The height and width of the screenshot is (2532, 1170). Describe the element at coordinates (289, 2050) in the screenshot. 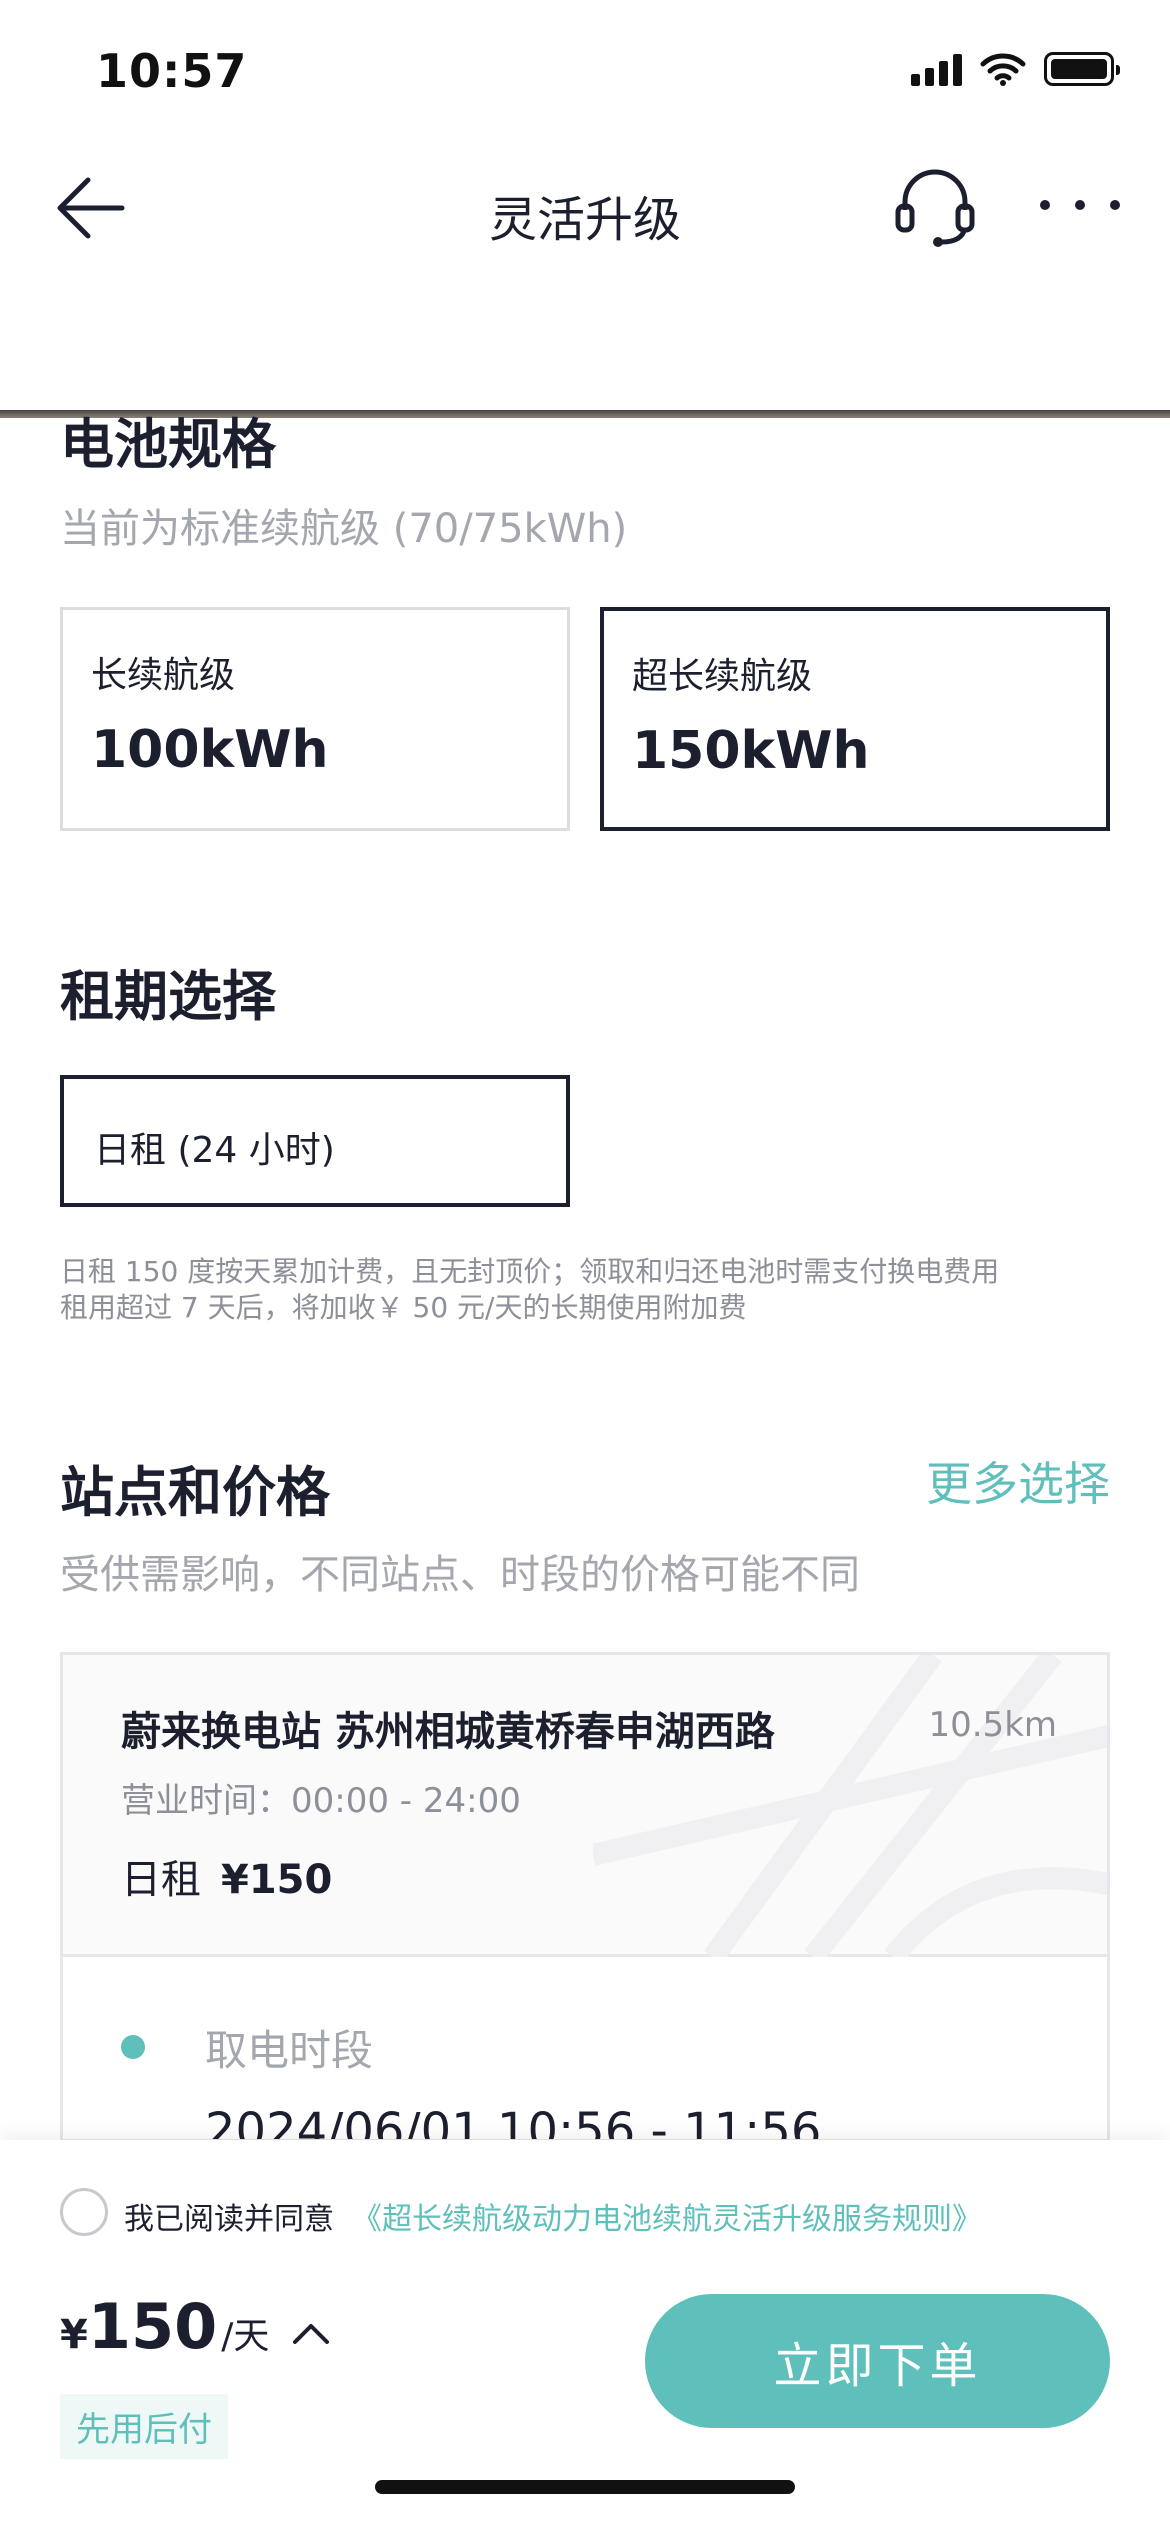

I see `pickup-label: 取电时段` at that location.